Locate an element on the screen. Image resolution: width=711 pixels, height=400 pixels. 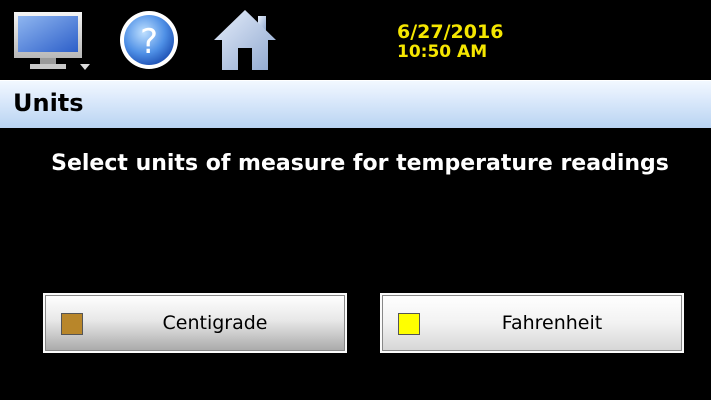
monitor-icon is located at coordinates (52, 41).